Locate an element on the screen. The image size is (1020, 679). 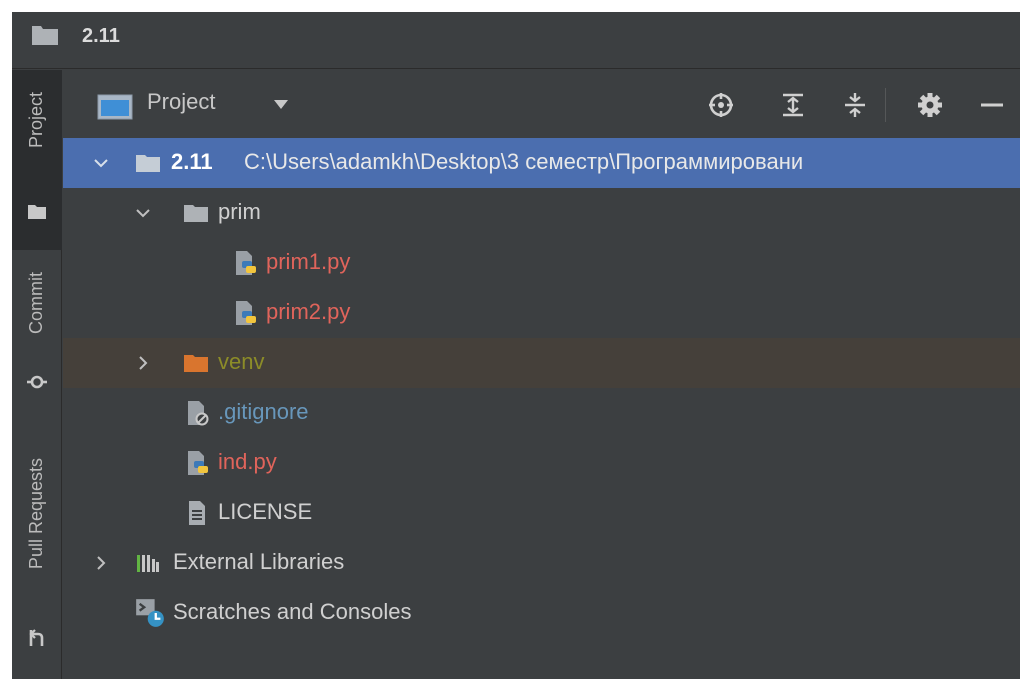
tree-node-ind: ind.py is located at coordinates (541, 463).